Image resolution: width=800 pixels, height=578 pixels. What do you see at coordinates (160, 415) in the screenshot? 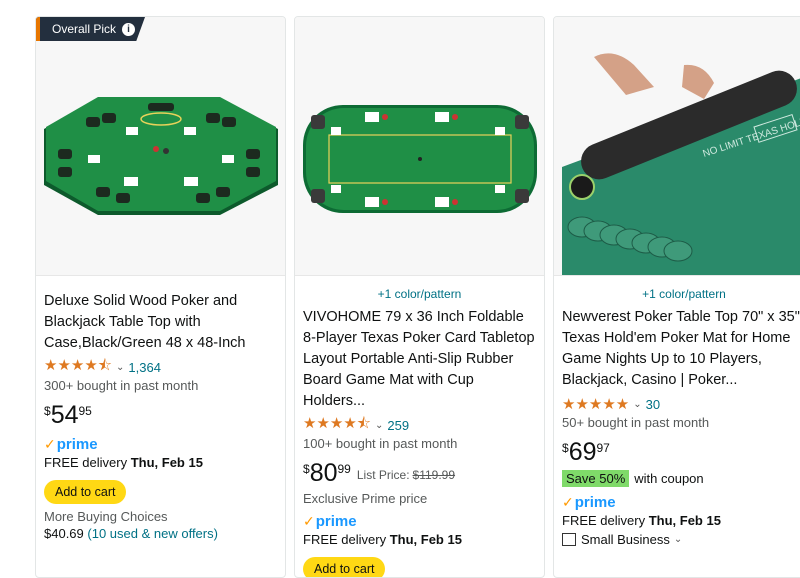
I see `price: $ 54 95` at bounding box center [160, 415].